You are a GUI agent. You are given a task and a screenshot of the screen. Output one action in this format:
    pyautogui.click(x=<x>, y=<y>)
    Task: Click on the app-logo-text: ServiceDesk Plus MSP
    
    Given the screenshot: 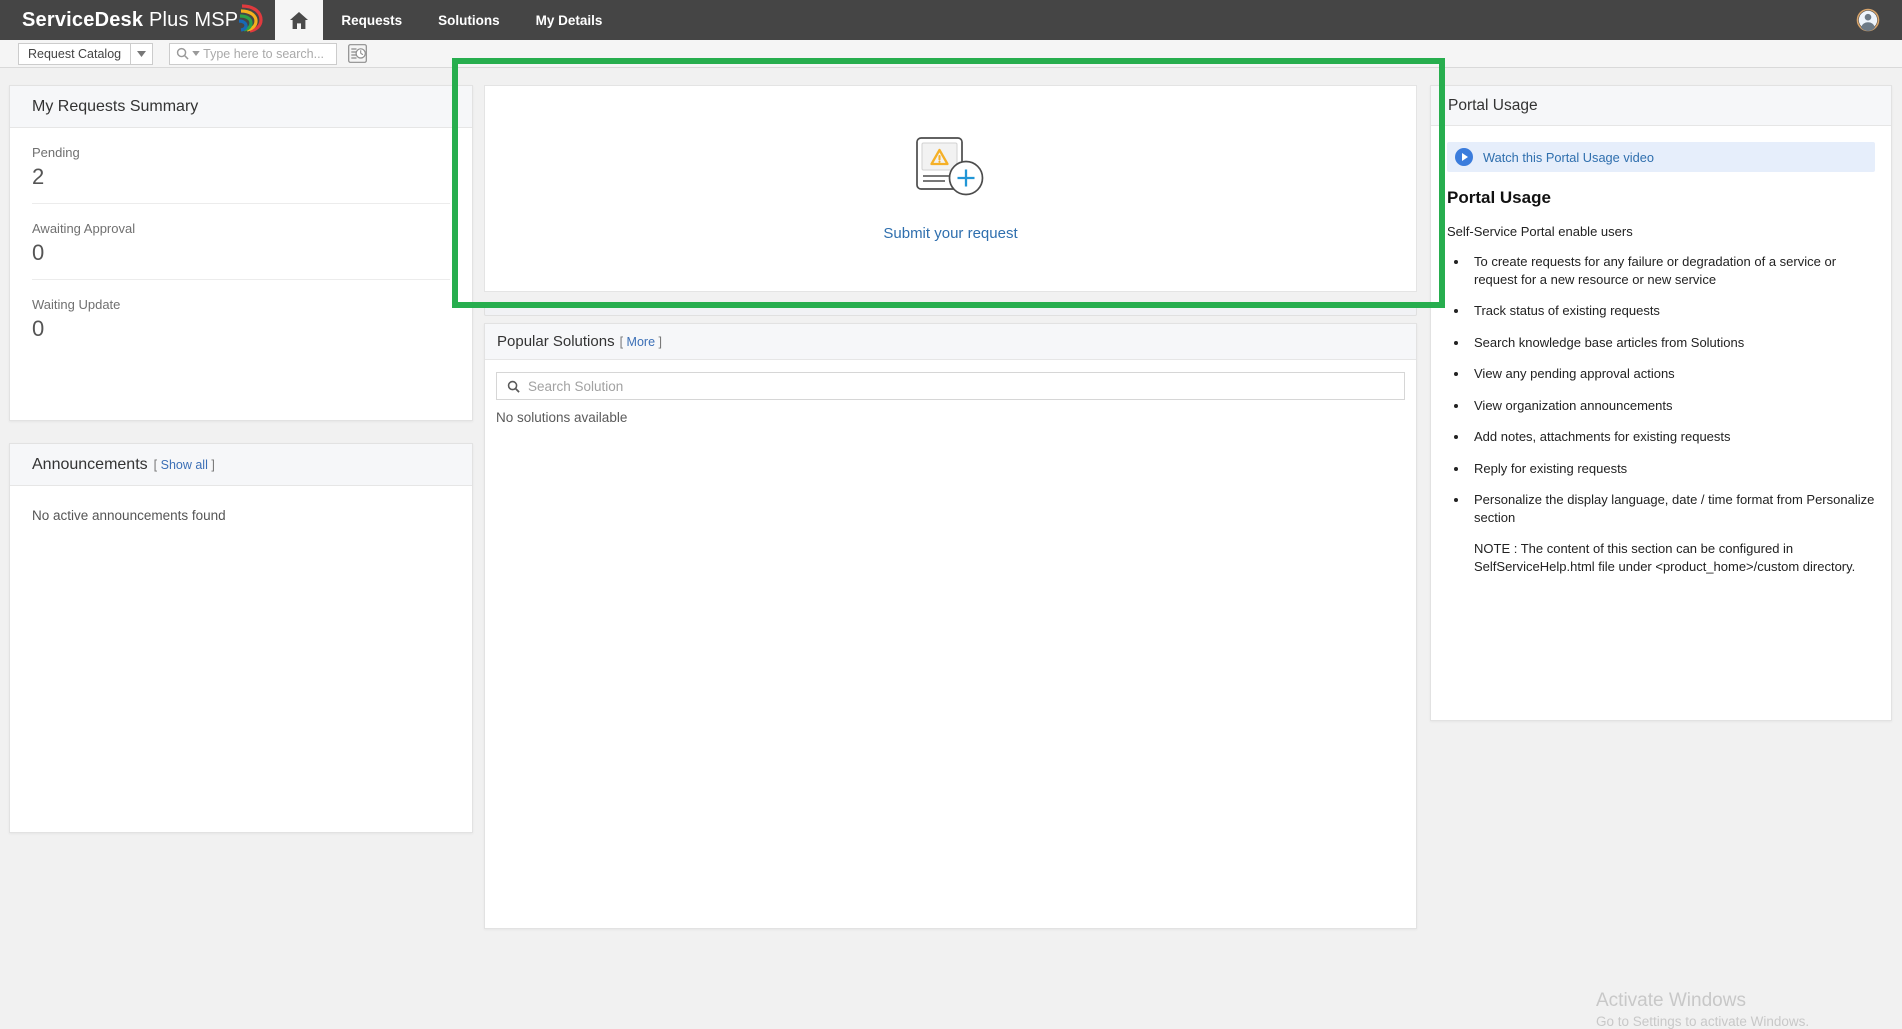 What is the action you would take?
    pyautogui.click(x=130, y=20)
    